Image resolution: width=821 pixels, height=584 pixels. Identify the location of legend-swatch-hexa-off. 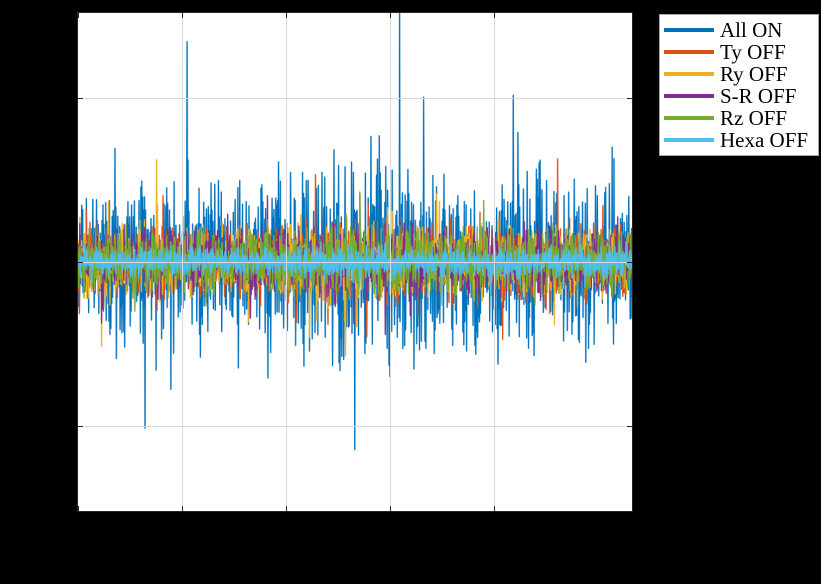
(689, 140).